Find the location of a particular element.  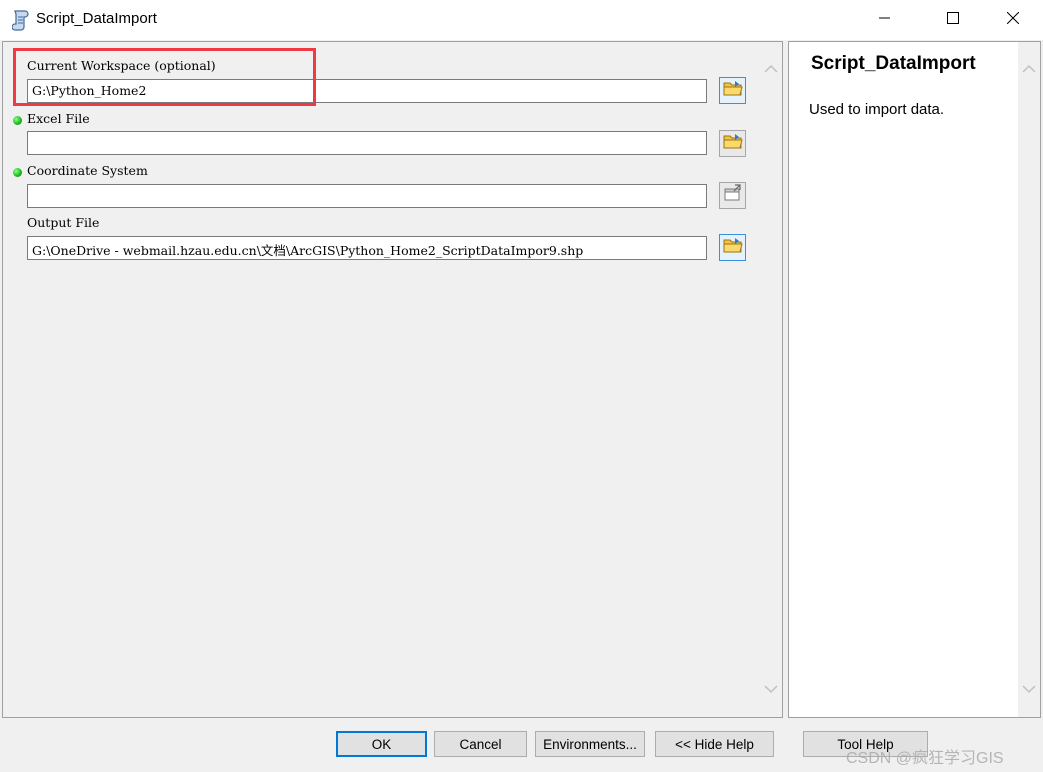

hide-help-button: << Hide Help is located at coordinates (714, 744).